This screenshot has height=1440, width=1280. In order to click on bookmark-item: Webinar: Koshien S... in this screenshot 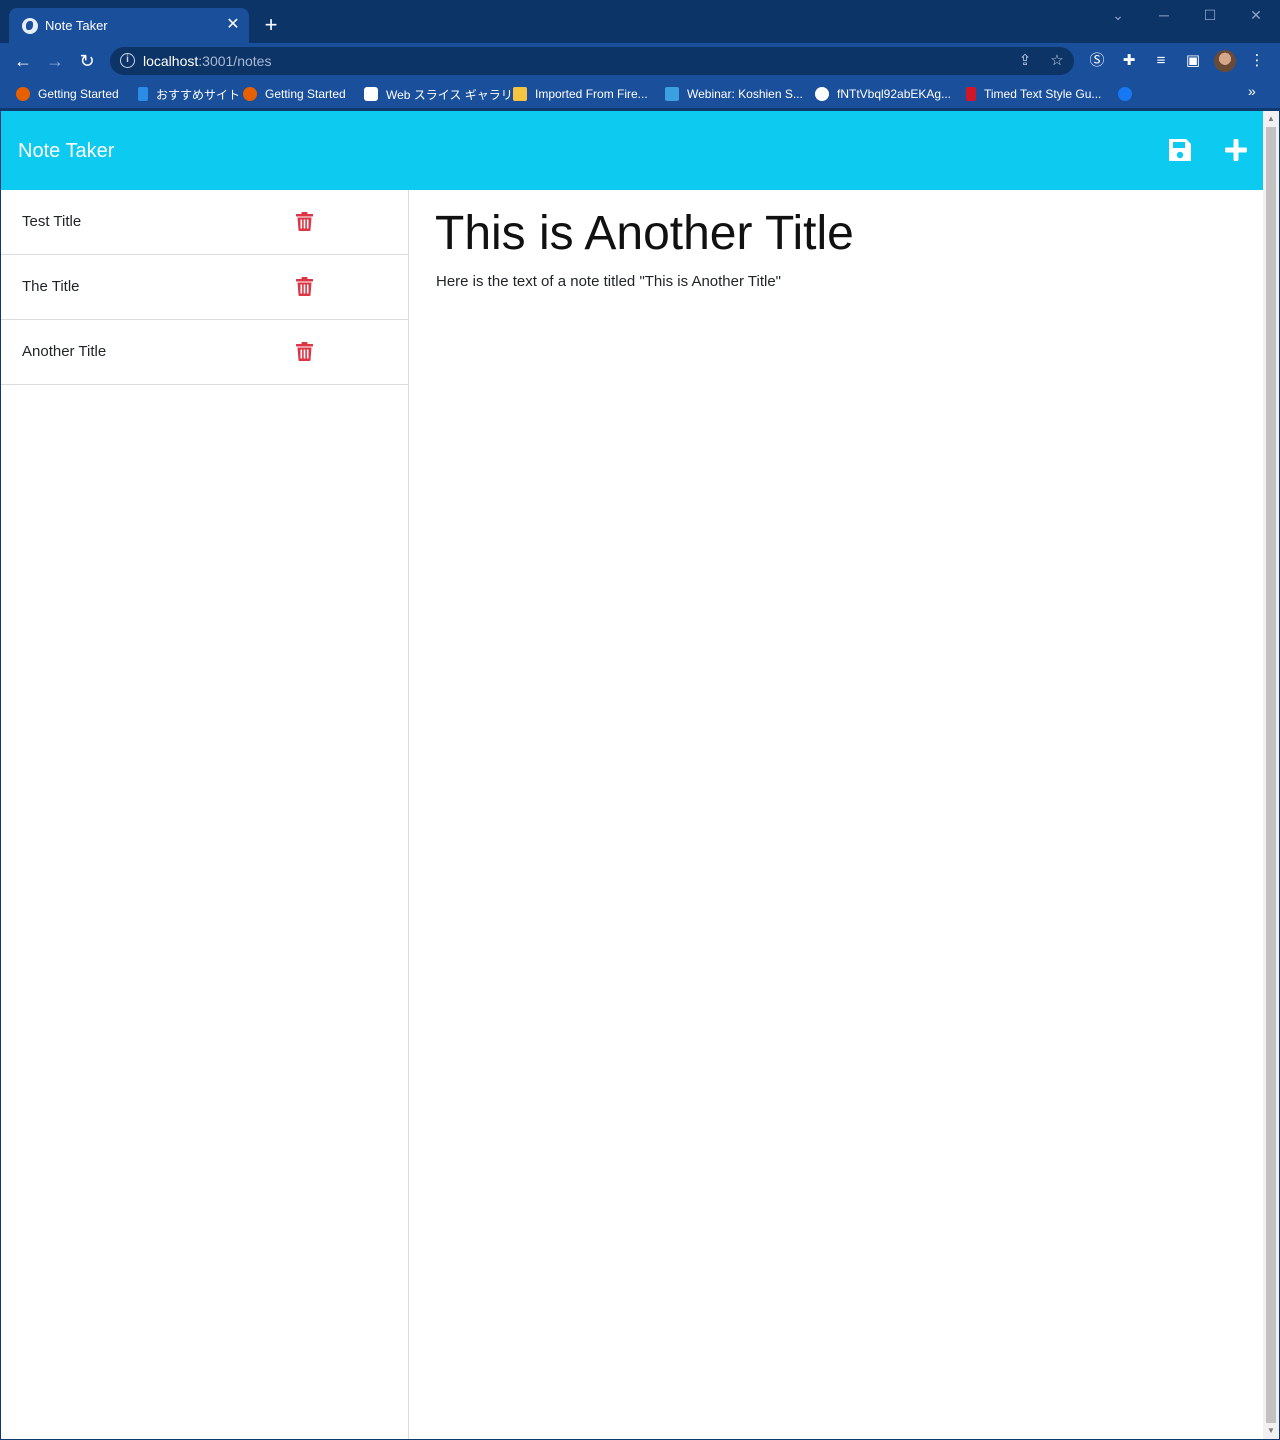, I will do `click(734, 94)`.